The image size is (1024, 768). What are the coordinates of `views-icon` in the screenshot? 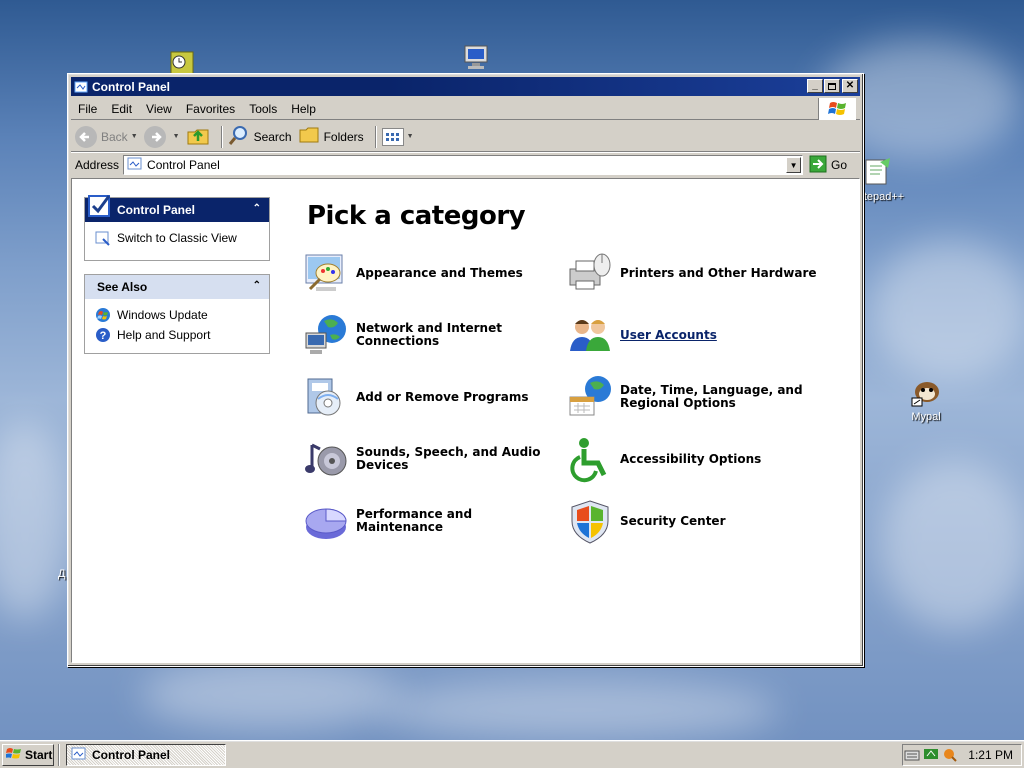 It's located at (392, 136).